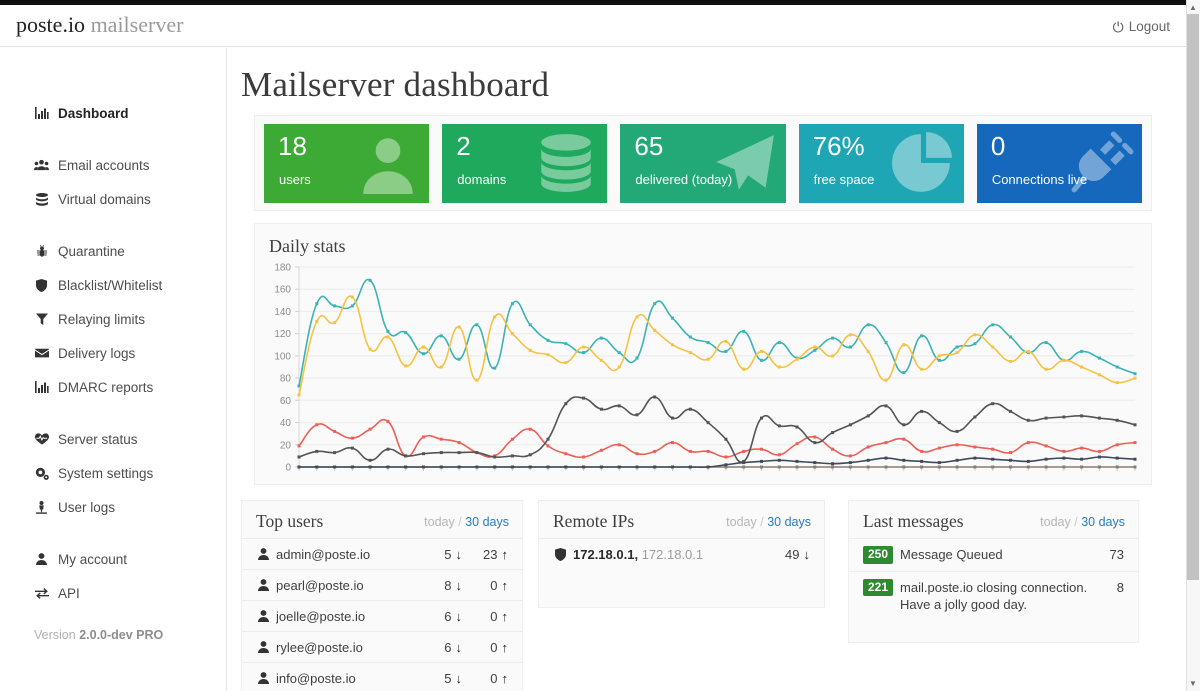  Describe the element at coordinates (41, 251) in the screenshot. I see `bug-icon` at that location.